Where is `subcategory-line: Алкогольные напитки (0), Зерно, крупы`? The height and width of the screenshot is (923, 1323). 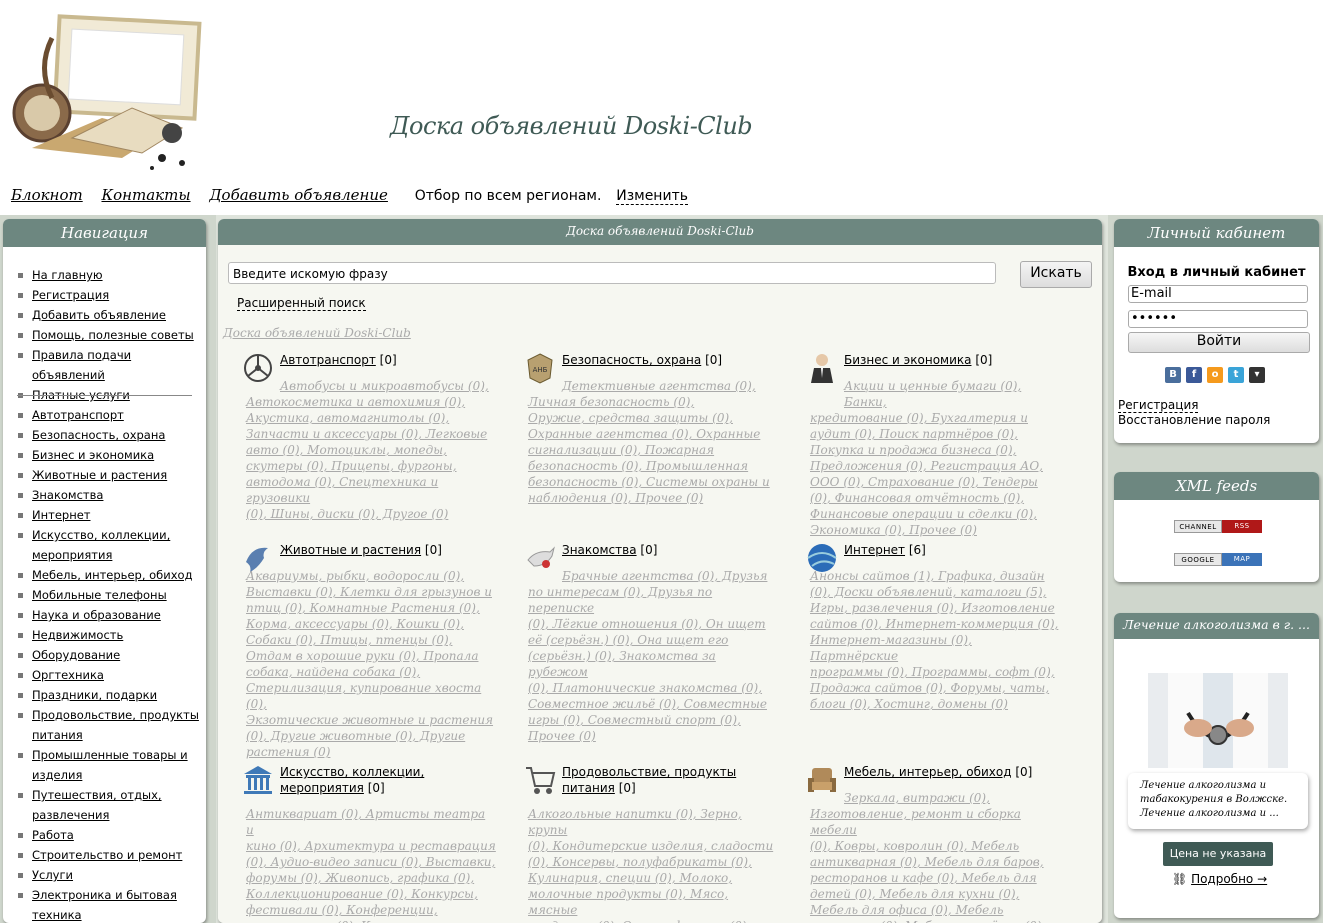 subcategory-line: Алкогольные напитки (0), Зерно, крупы is located at coordinates (653, 822).